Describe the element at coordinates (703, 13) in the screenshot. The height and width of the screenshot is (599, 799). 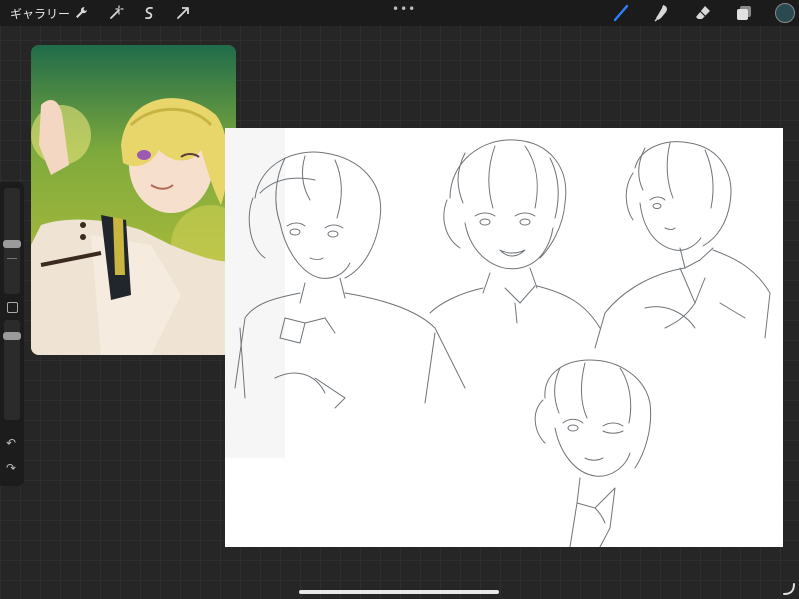
I see `eraser-icon` at that location.